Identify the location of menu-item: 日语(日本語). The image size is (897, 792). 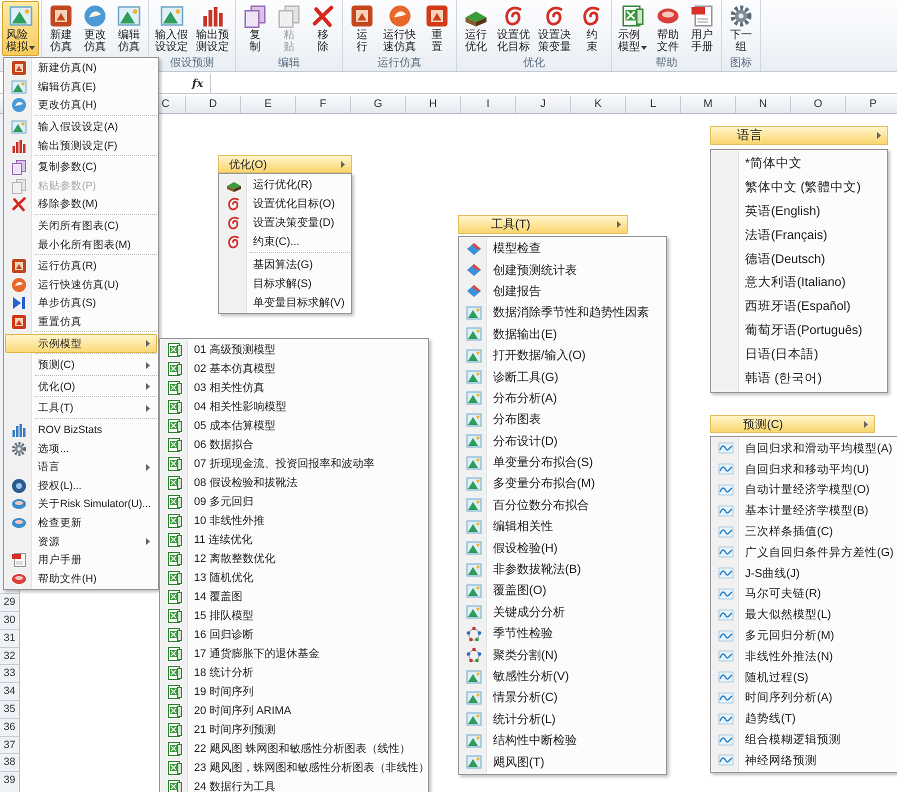
(799, 354).